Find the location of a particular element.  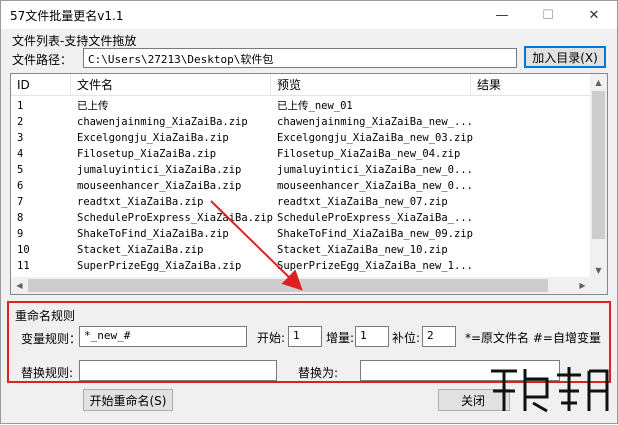

cell-id: 10 is located at coordinates (23, 250).